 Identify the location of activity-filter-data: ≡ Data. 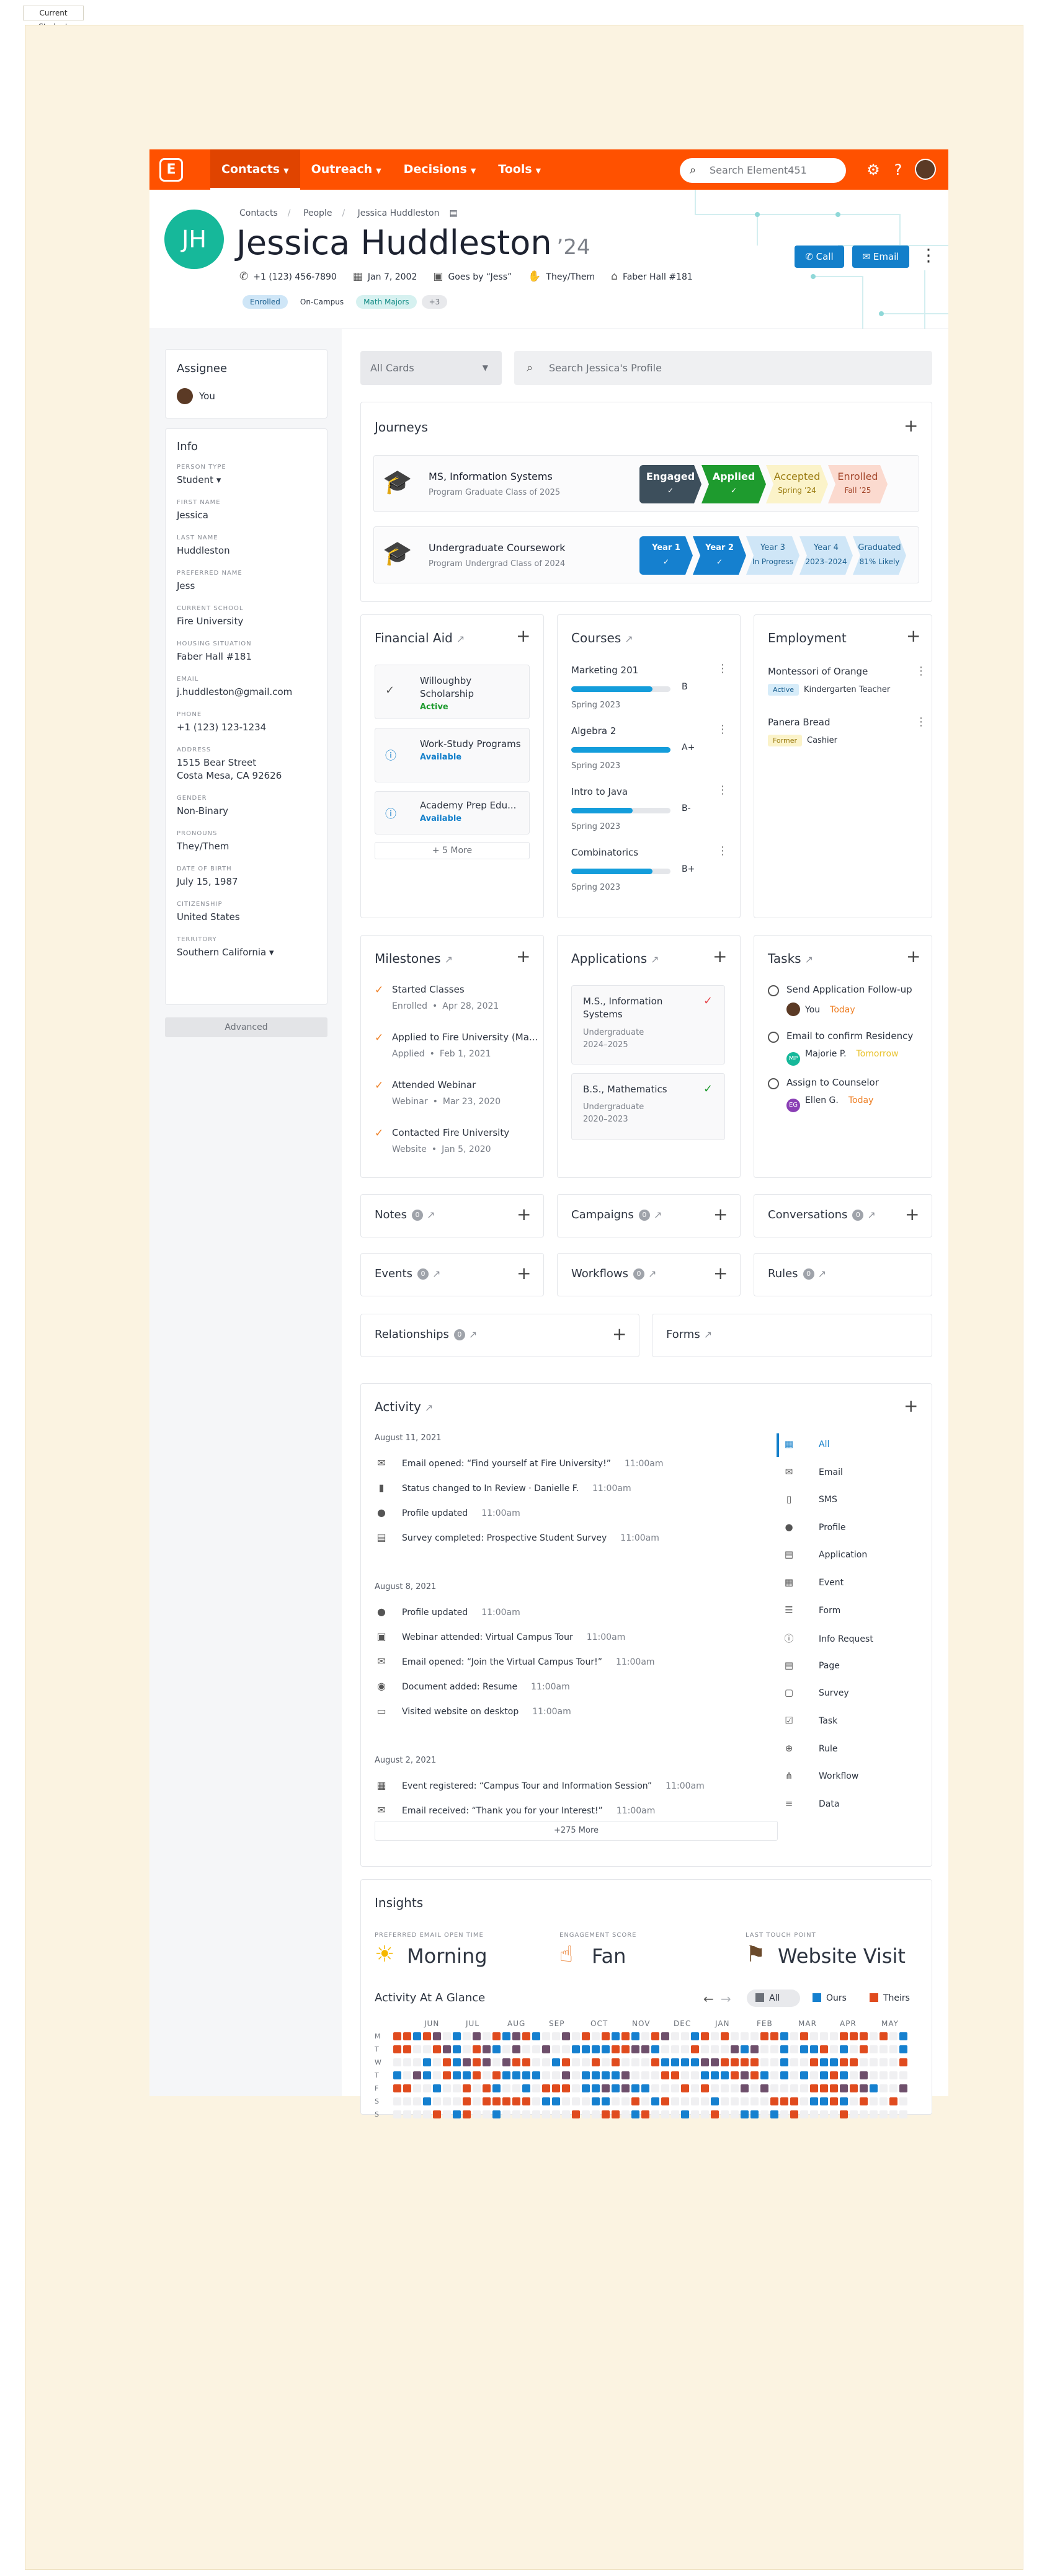
(811, 1805).